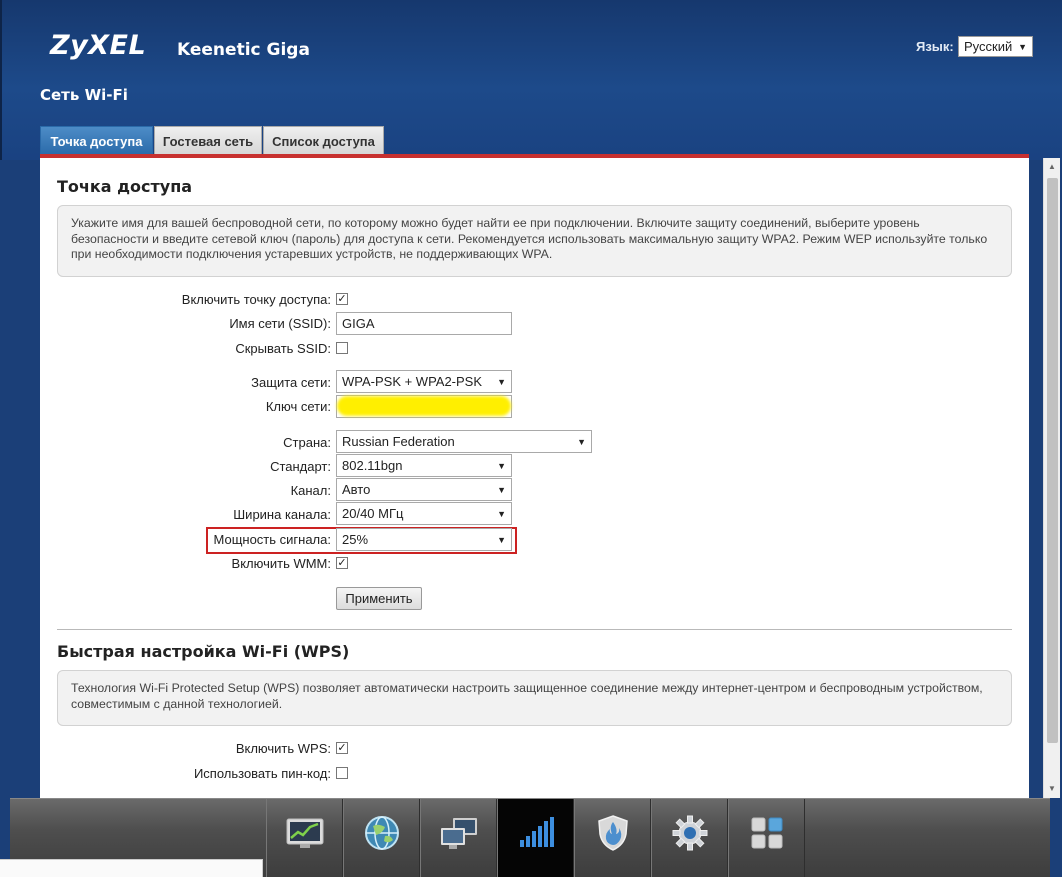 Image resolution: width=1062 pixels, height=877 pixels. What do you see at coordinates (131, 868) in the screenshot?
I see `browser-status-strip` at bounding box center [131, 868].